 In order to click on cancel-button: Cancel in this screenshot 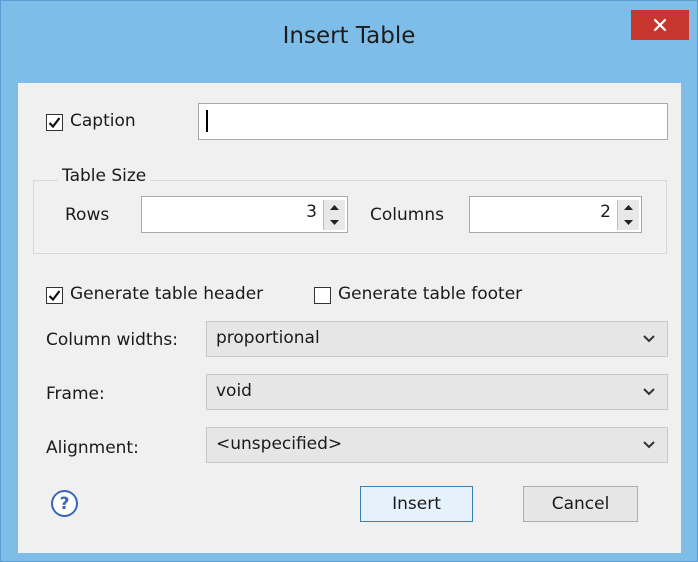, I will do `click(580, 504)`.